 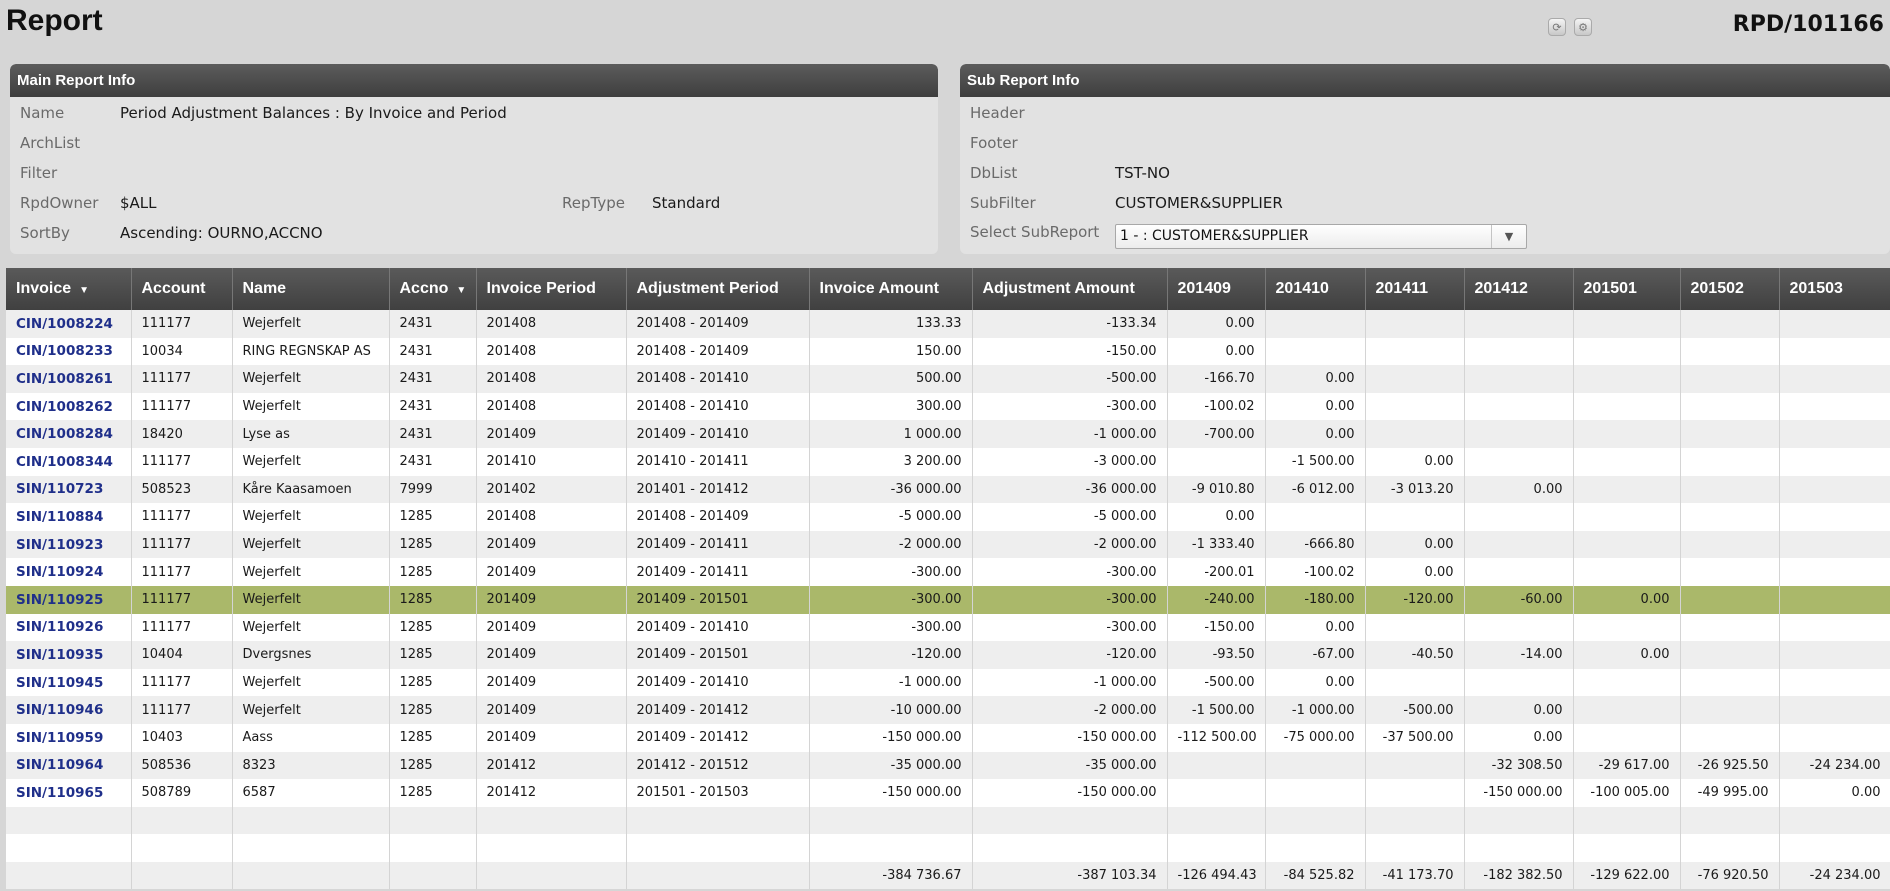 What do you see at coordinates (59, 765) in the screenshot?
I see `invoice-link: SIN/110964` at bounding box center [59, 765].